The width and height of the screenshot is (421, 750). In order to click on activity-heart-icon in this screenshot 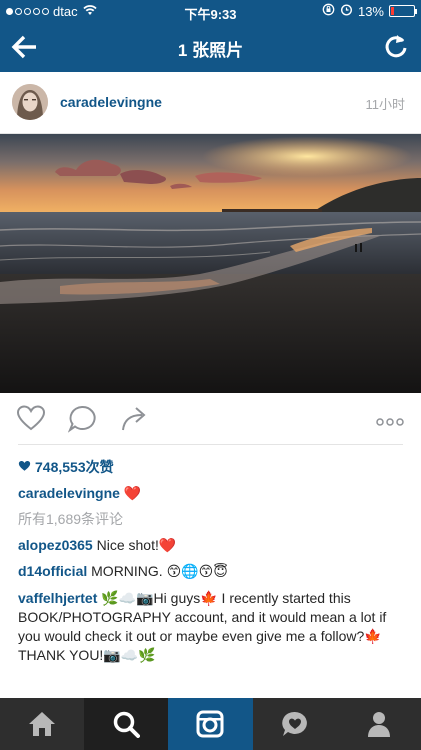, I will do `click(295, 724)`.